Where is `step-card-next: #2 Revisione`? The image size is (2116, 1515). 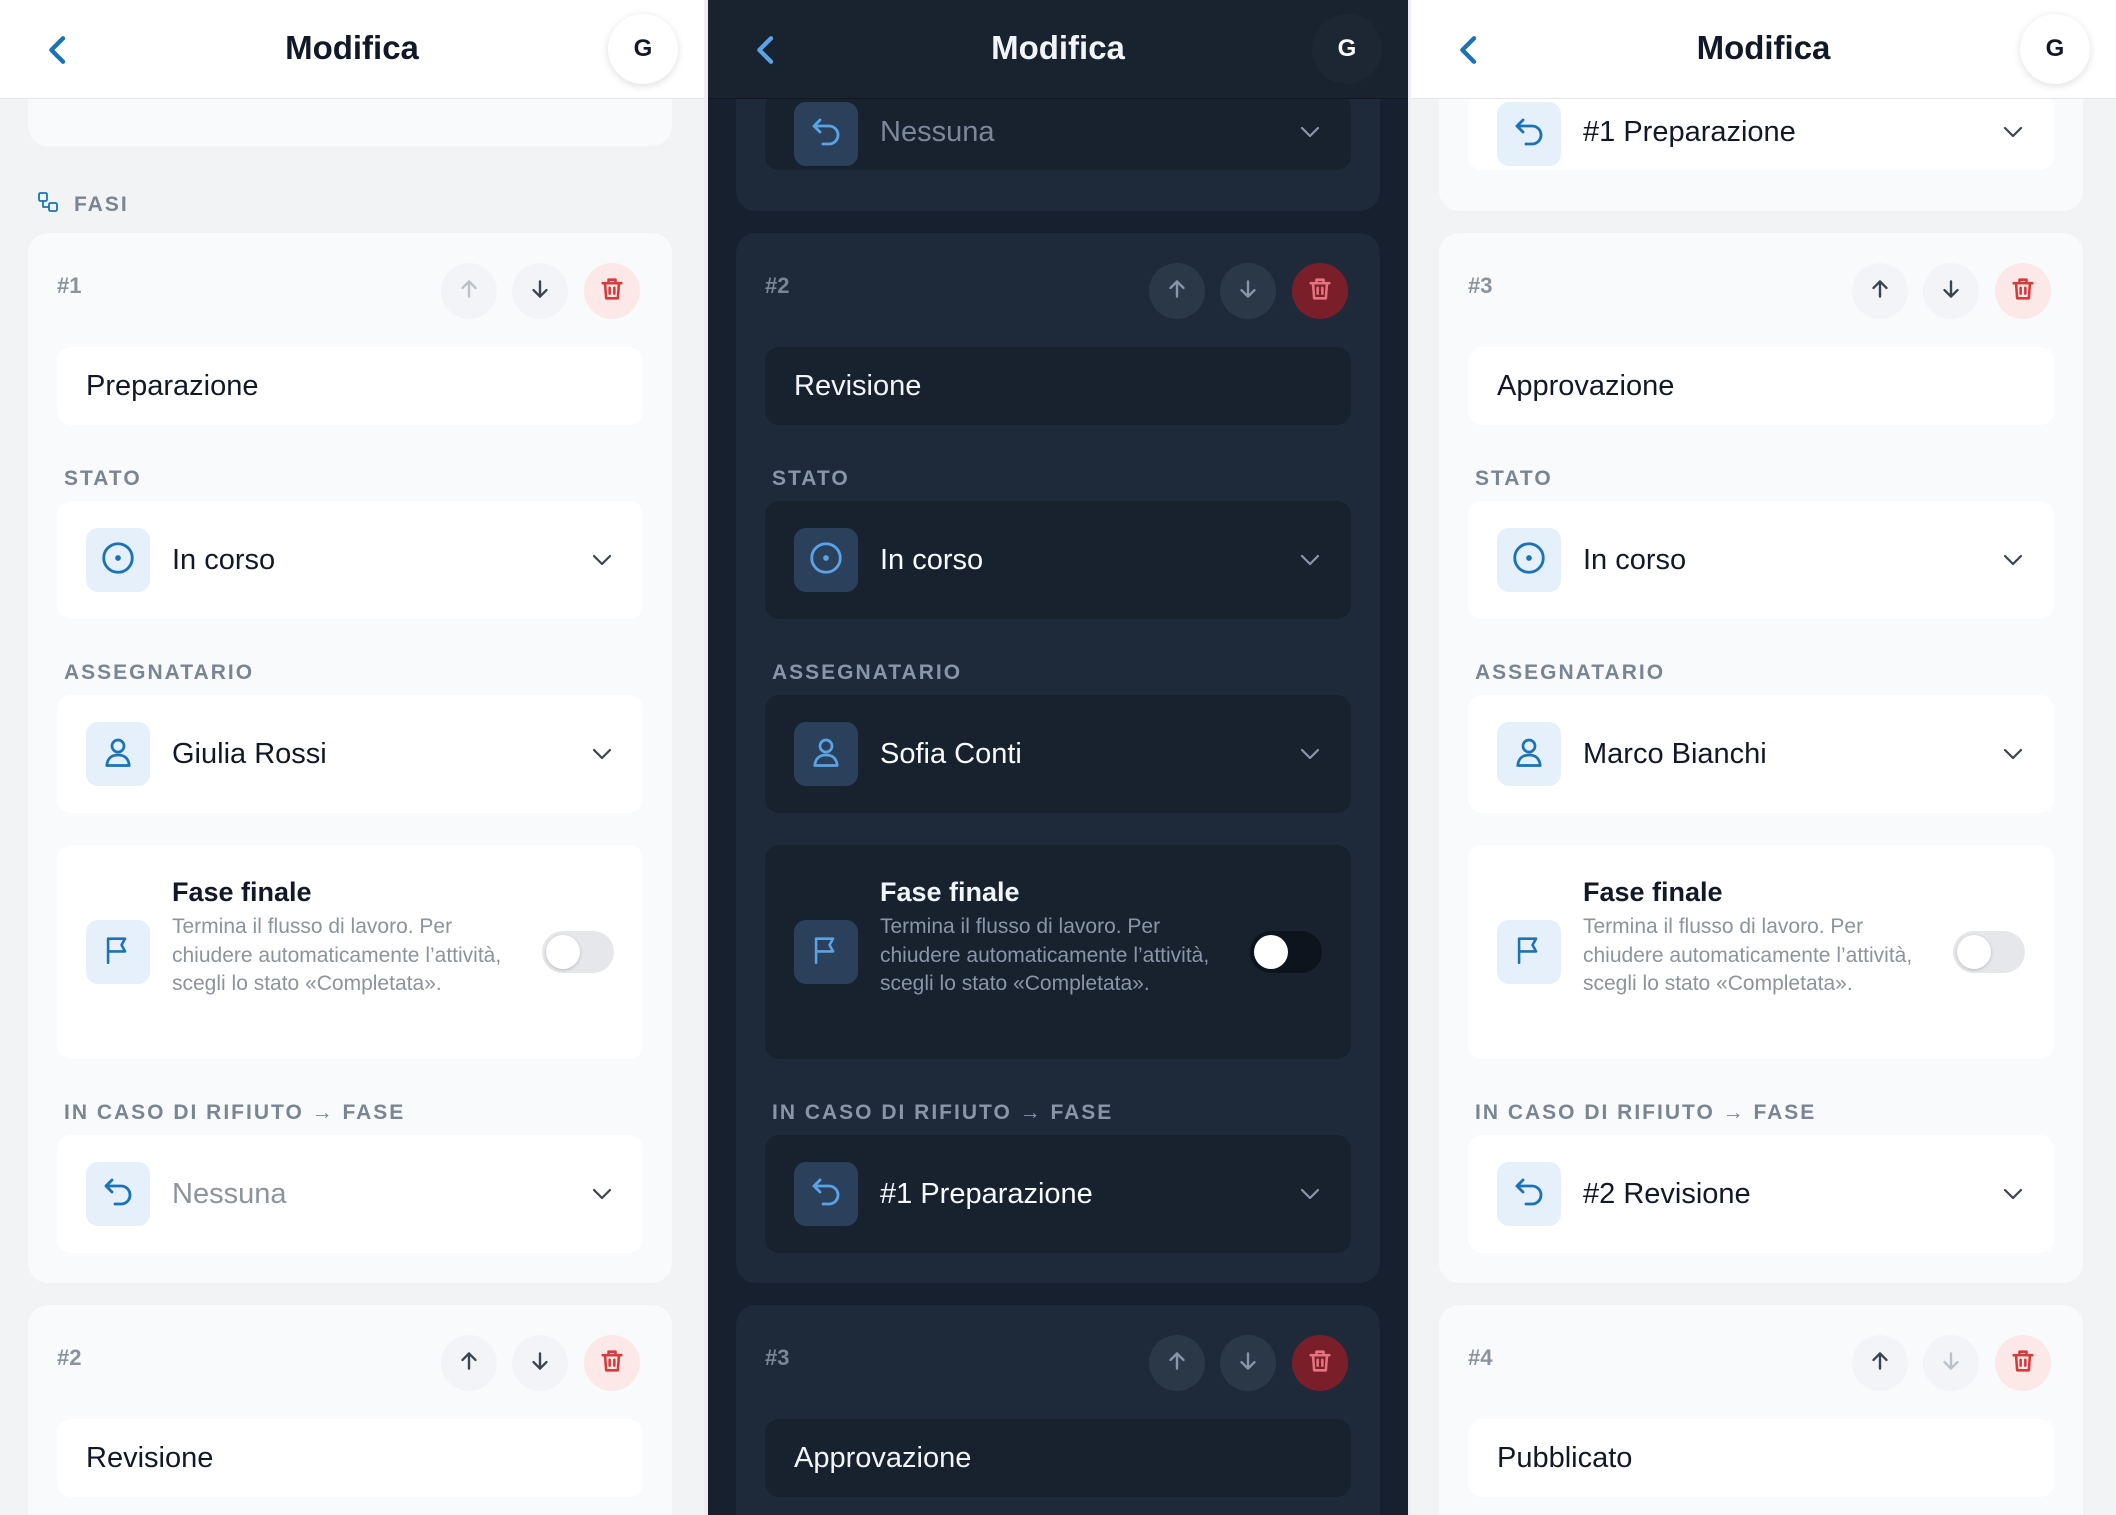 step-card-next: #2 Revisione is located at coordinates (350, 1410).